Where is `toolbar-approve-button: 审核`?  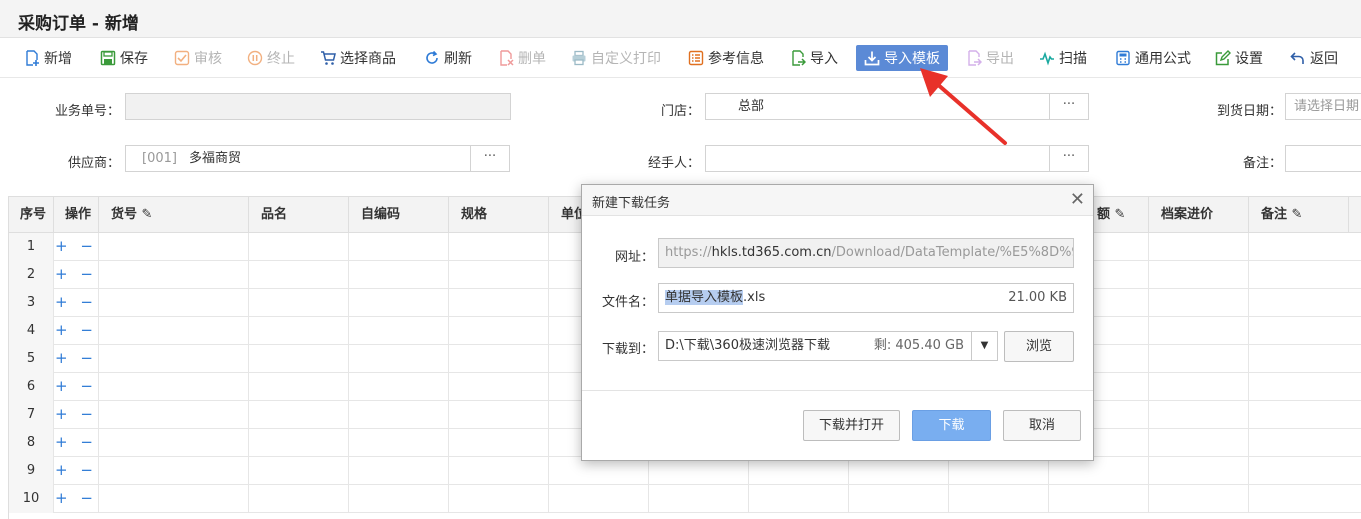
toolbar-approve-button: 审核 is located at coordinates (198, 58).